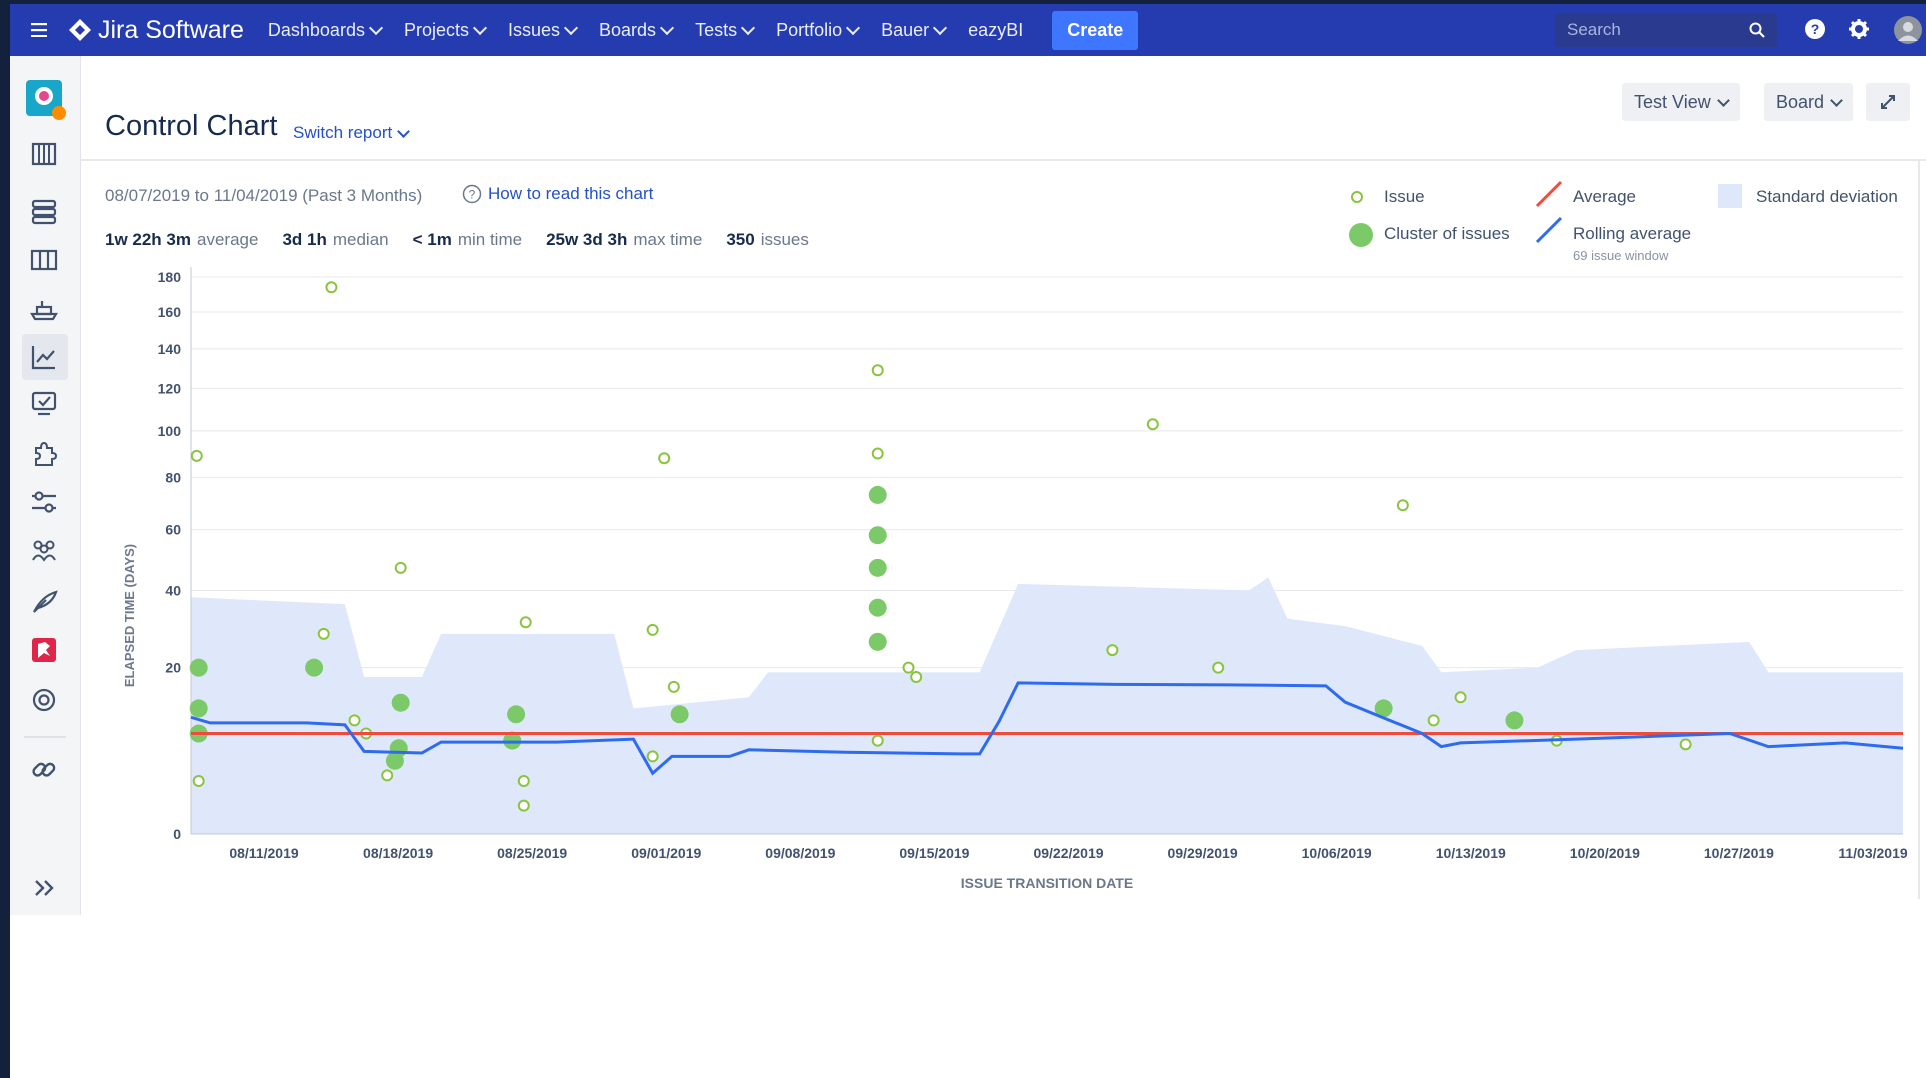  I want to click on x-tick-label: 10/13/2019, so click(1471, 853).